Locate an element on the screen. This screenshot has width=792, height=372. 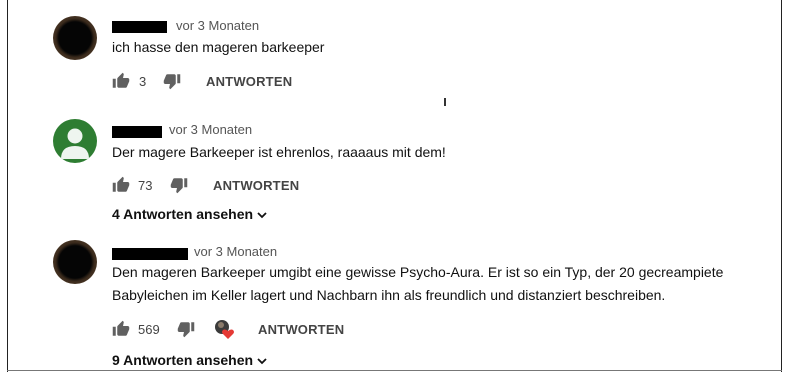
view-replies-button: 4 Antworten ansehen is located at coordinates (190, 214).